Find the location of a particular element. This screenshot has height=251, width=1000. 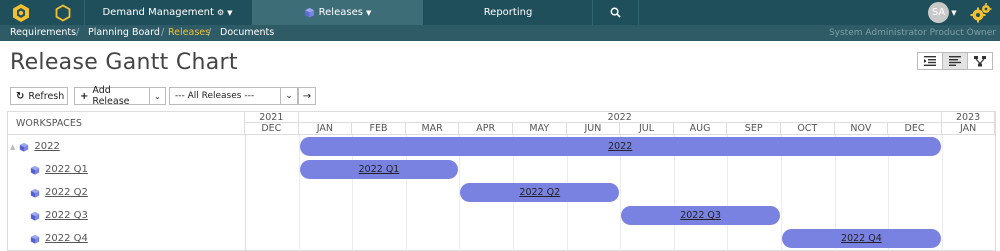

release-filter-value: --- All Releases --- is located at coordinates (215, 96).